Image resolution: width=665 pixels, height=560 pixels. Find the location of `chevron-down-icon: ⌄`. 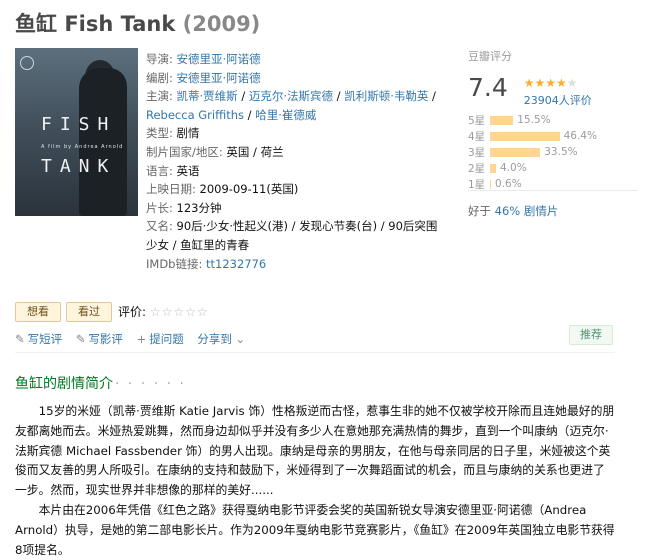

chevron-down-icon: ⌄ is located at coordinates (240, 339).